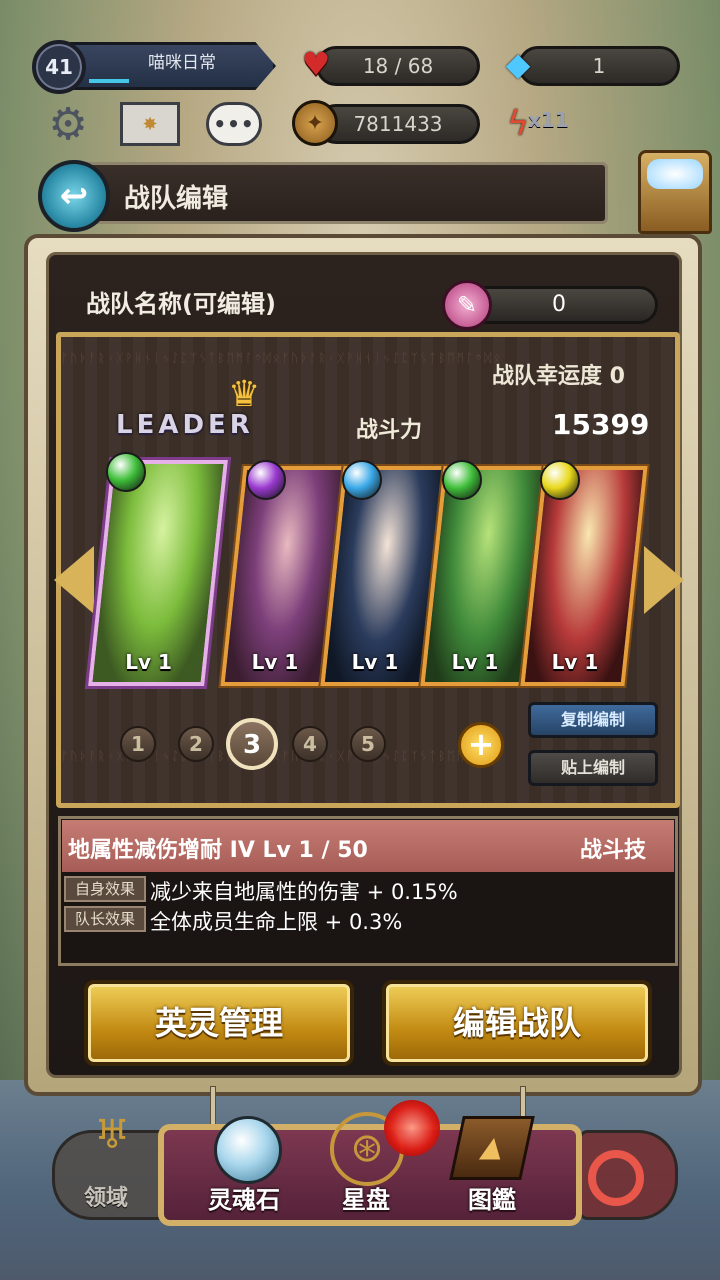 Image resolution: width=720 pixels, height=1280 pixels. What do you see at coordinates (276, 922) in the screenshot?
I see `leader-effect-text: 全体成员生命上限 + 0.3%` at bounding box center [276, 922].